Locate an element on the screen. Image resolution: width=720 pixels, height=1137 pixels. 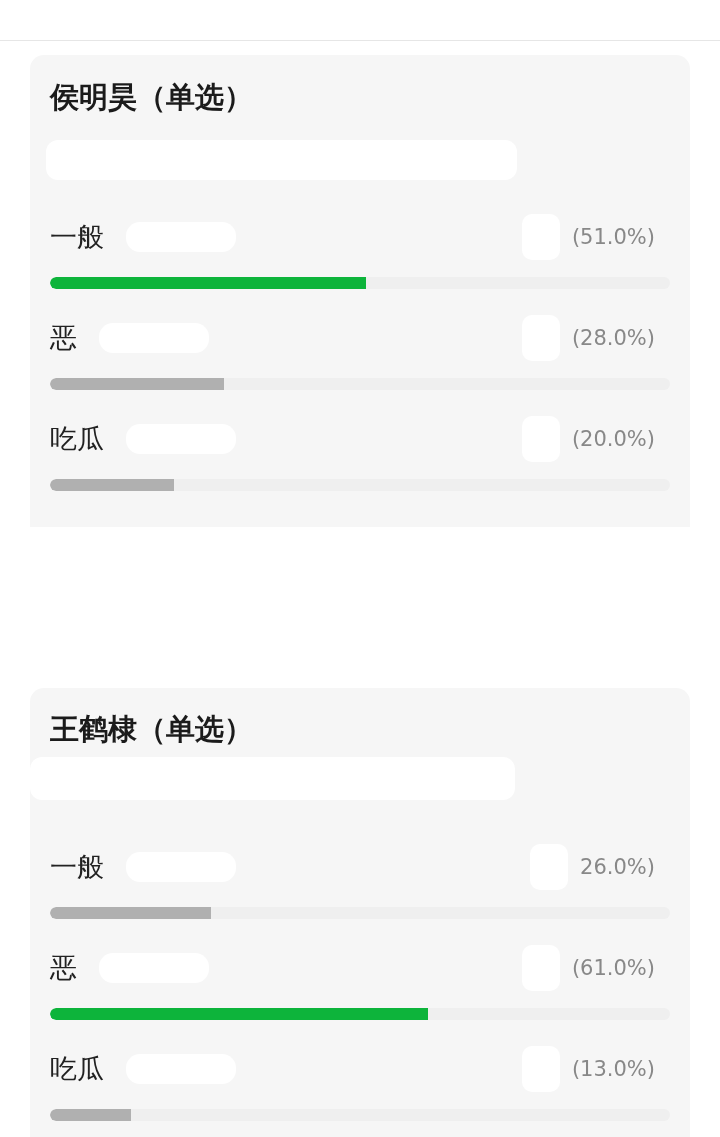
vote-percentage: (13.0%) is located at coordinates (613, 1069).